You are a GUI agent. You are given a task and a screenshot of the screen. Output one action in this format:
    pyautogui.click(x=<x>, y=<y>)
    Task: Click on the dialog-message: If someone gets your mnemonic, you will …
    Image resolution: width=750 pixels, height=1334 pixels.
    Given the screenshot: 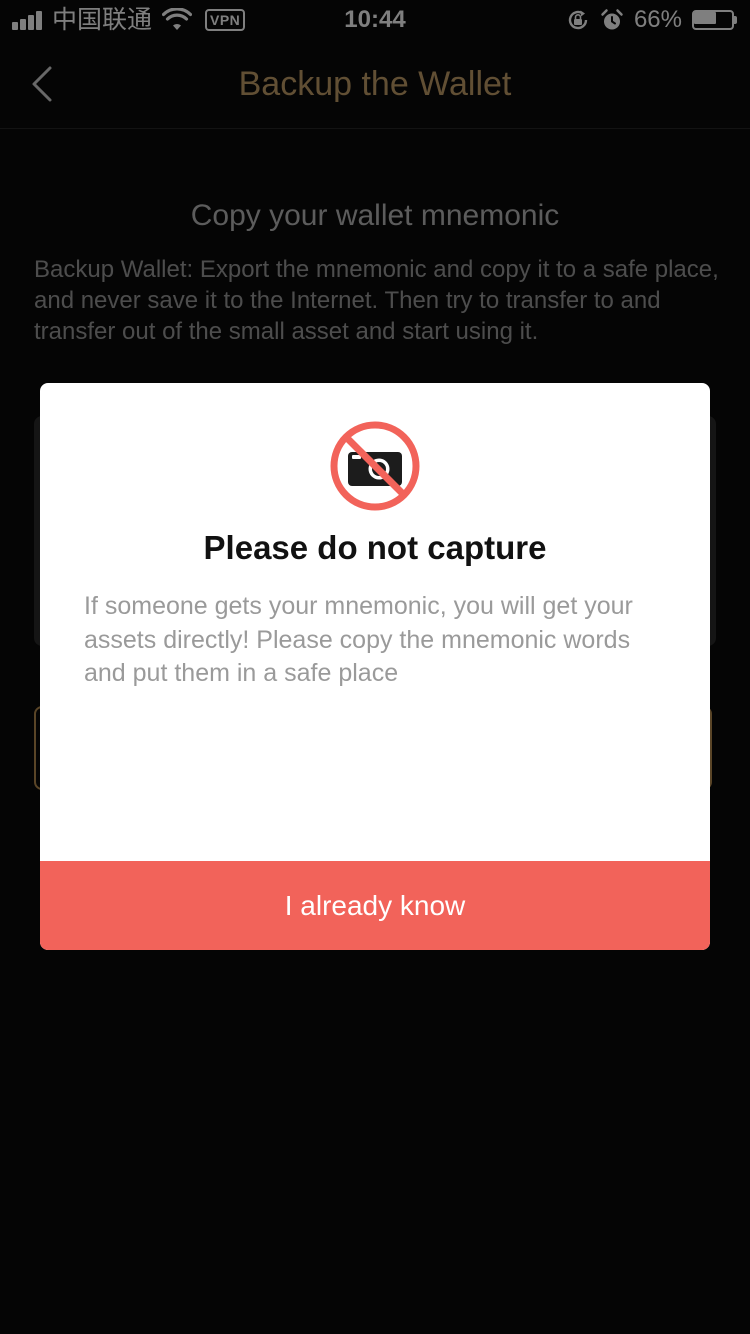 What is the action you would take?
    pyautogui.click(x=358, y=639)
    